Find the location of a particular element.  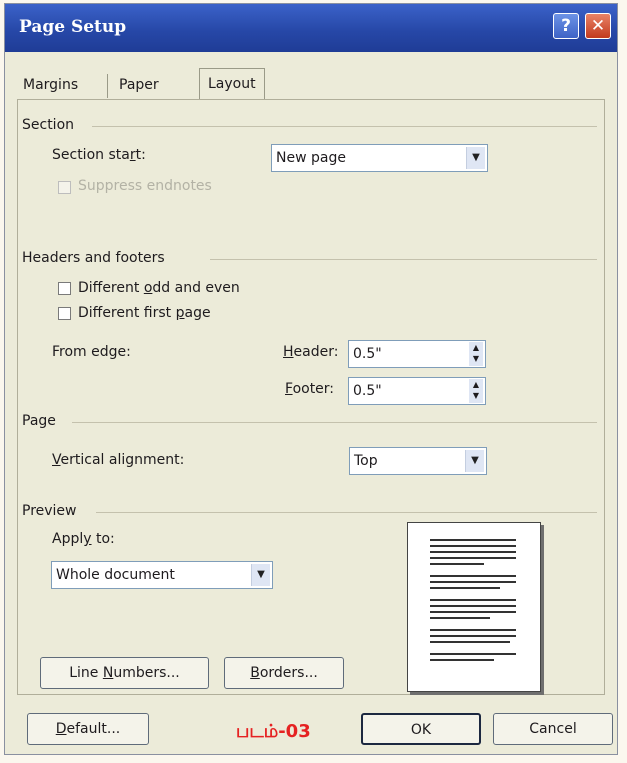

header-spinner: 0.5" ▲ ▼ is located at coordinates (417, 354).